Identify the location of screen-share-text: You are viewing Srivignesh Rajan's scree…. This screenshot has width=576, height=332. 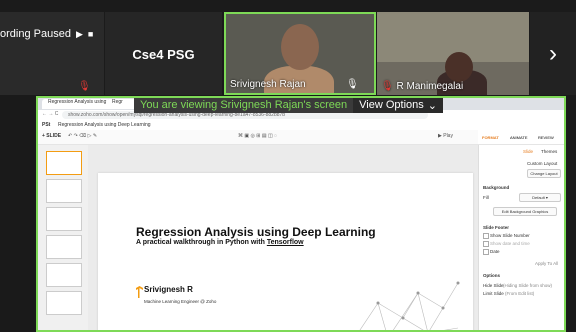
(244, 105).